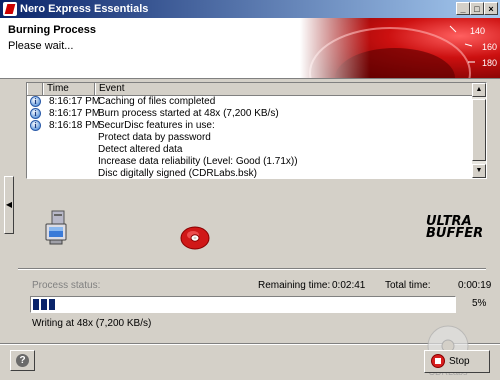 The width and height of the screenshot is (500, 380). Describe the element at coordinates (140, 149) in the screenshot. I see `log-event: Detect altered data` at that location.